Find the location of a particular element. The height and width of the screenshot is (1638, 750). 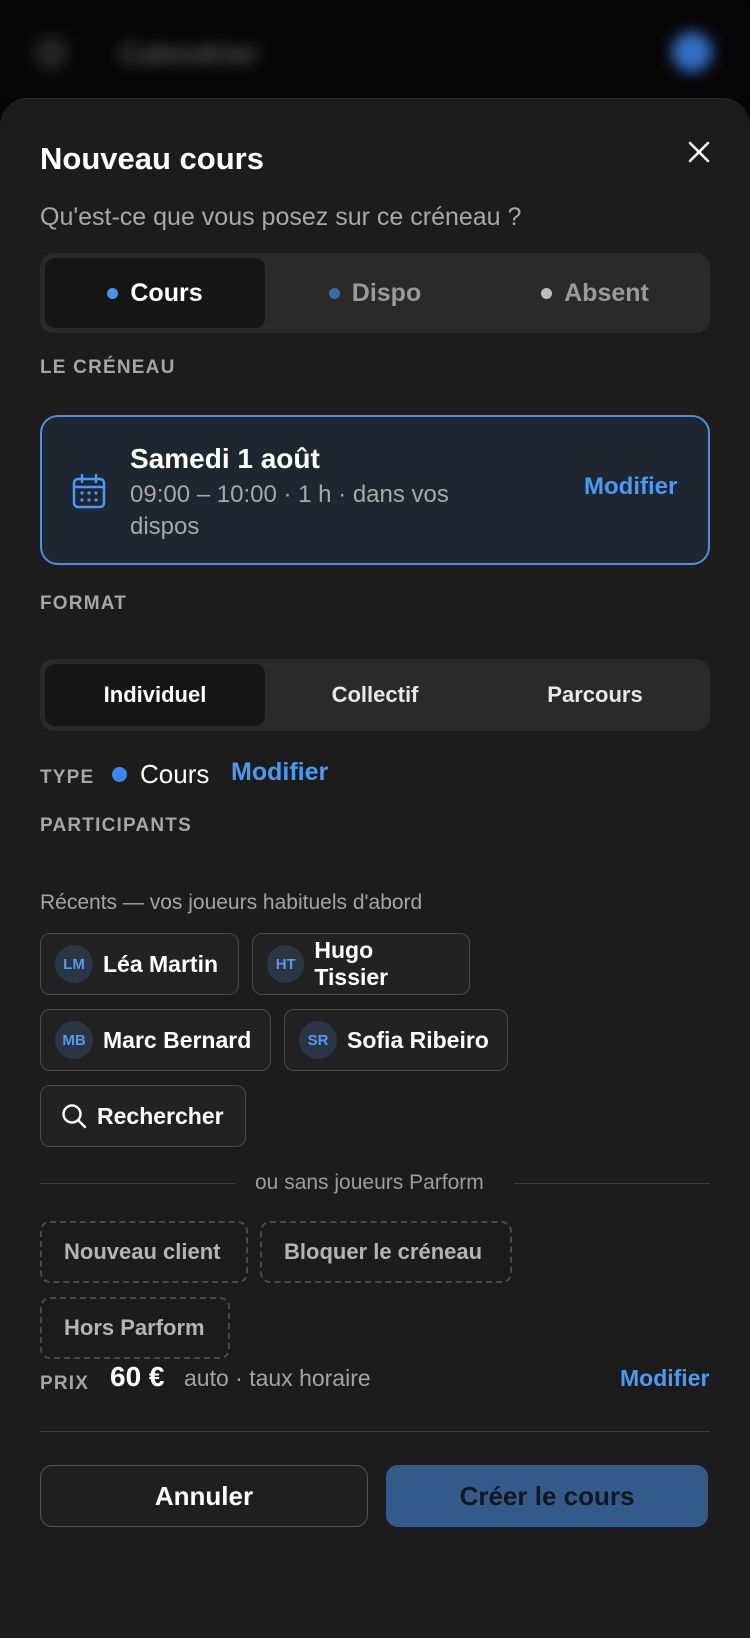

tab-cours: Cours is located at coordinates (155, 293).